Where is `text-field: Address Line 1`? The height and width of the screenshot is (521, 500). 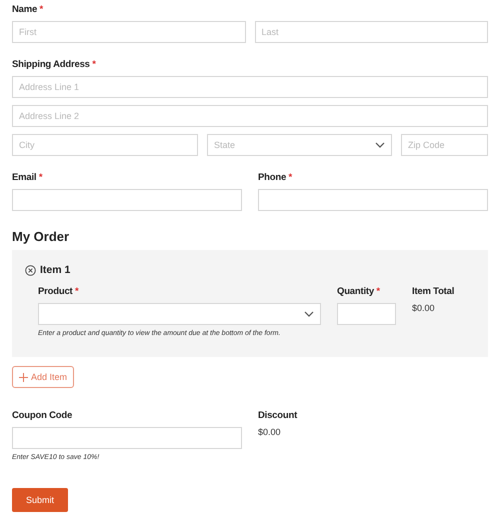 text-field: Address Line 1 is located at coordinates (250, 87).